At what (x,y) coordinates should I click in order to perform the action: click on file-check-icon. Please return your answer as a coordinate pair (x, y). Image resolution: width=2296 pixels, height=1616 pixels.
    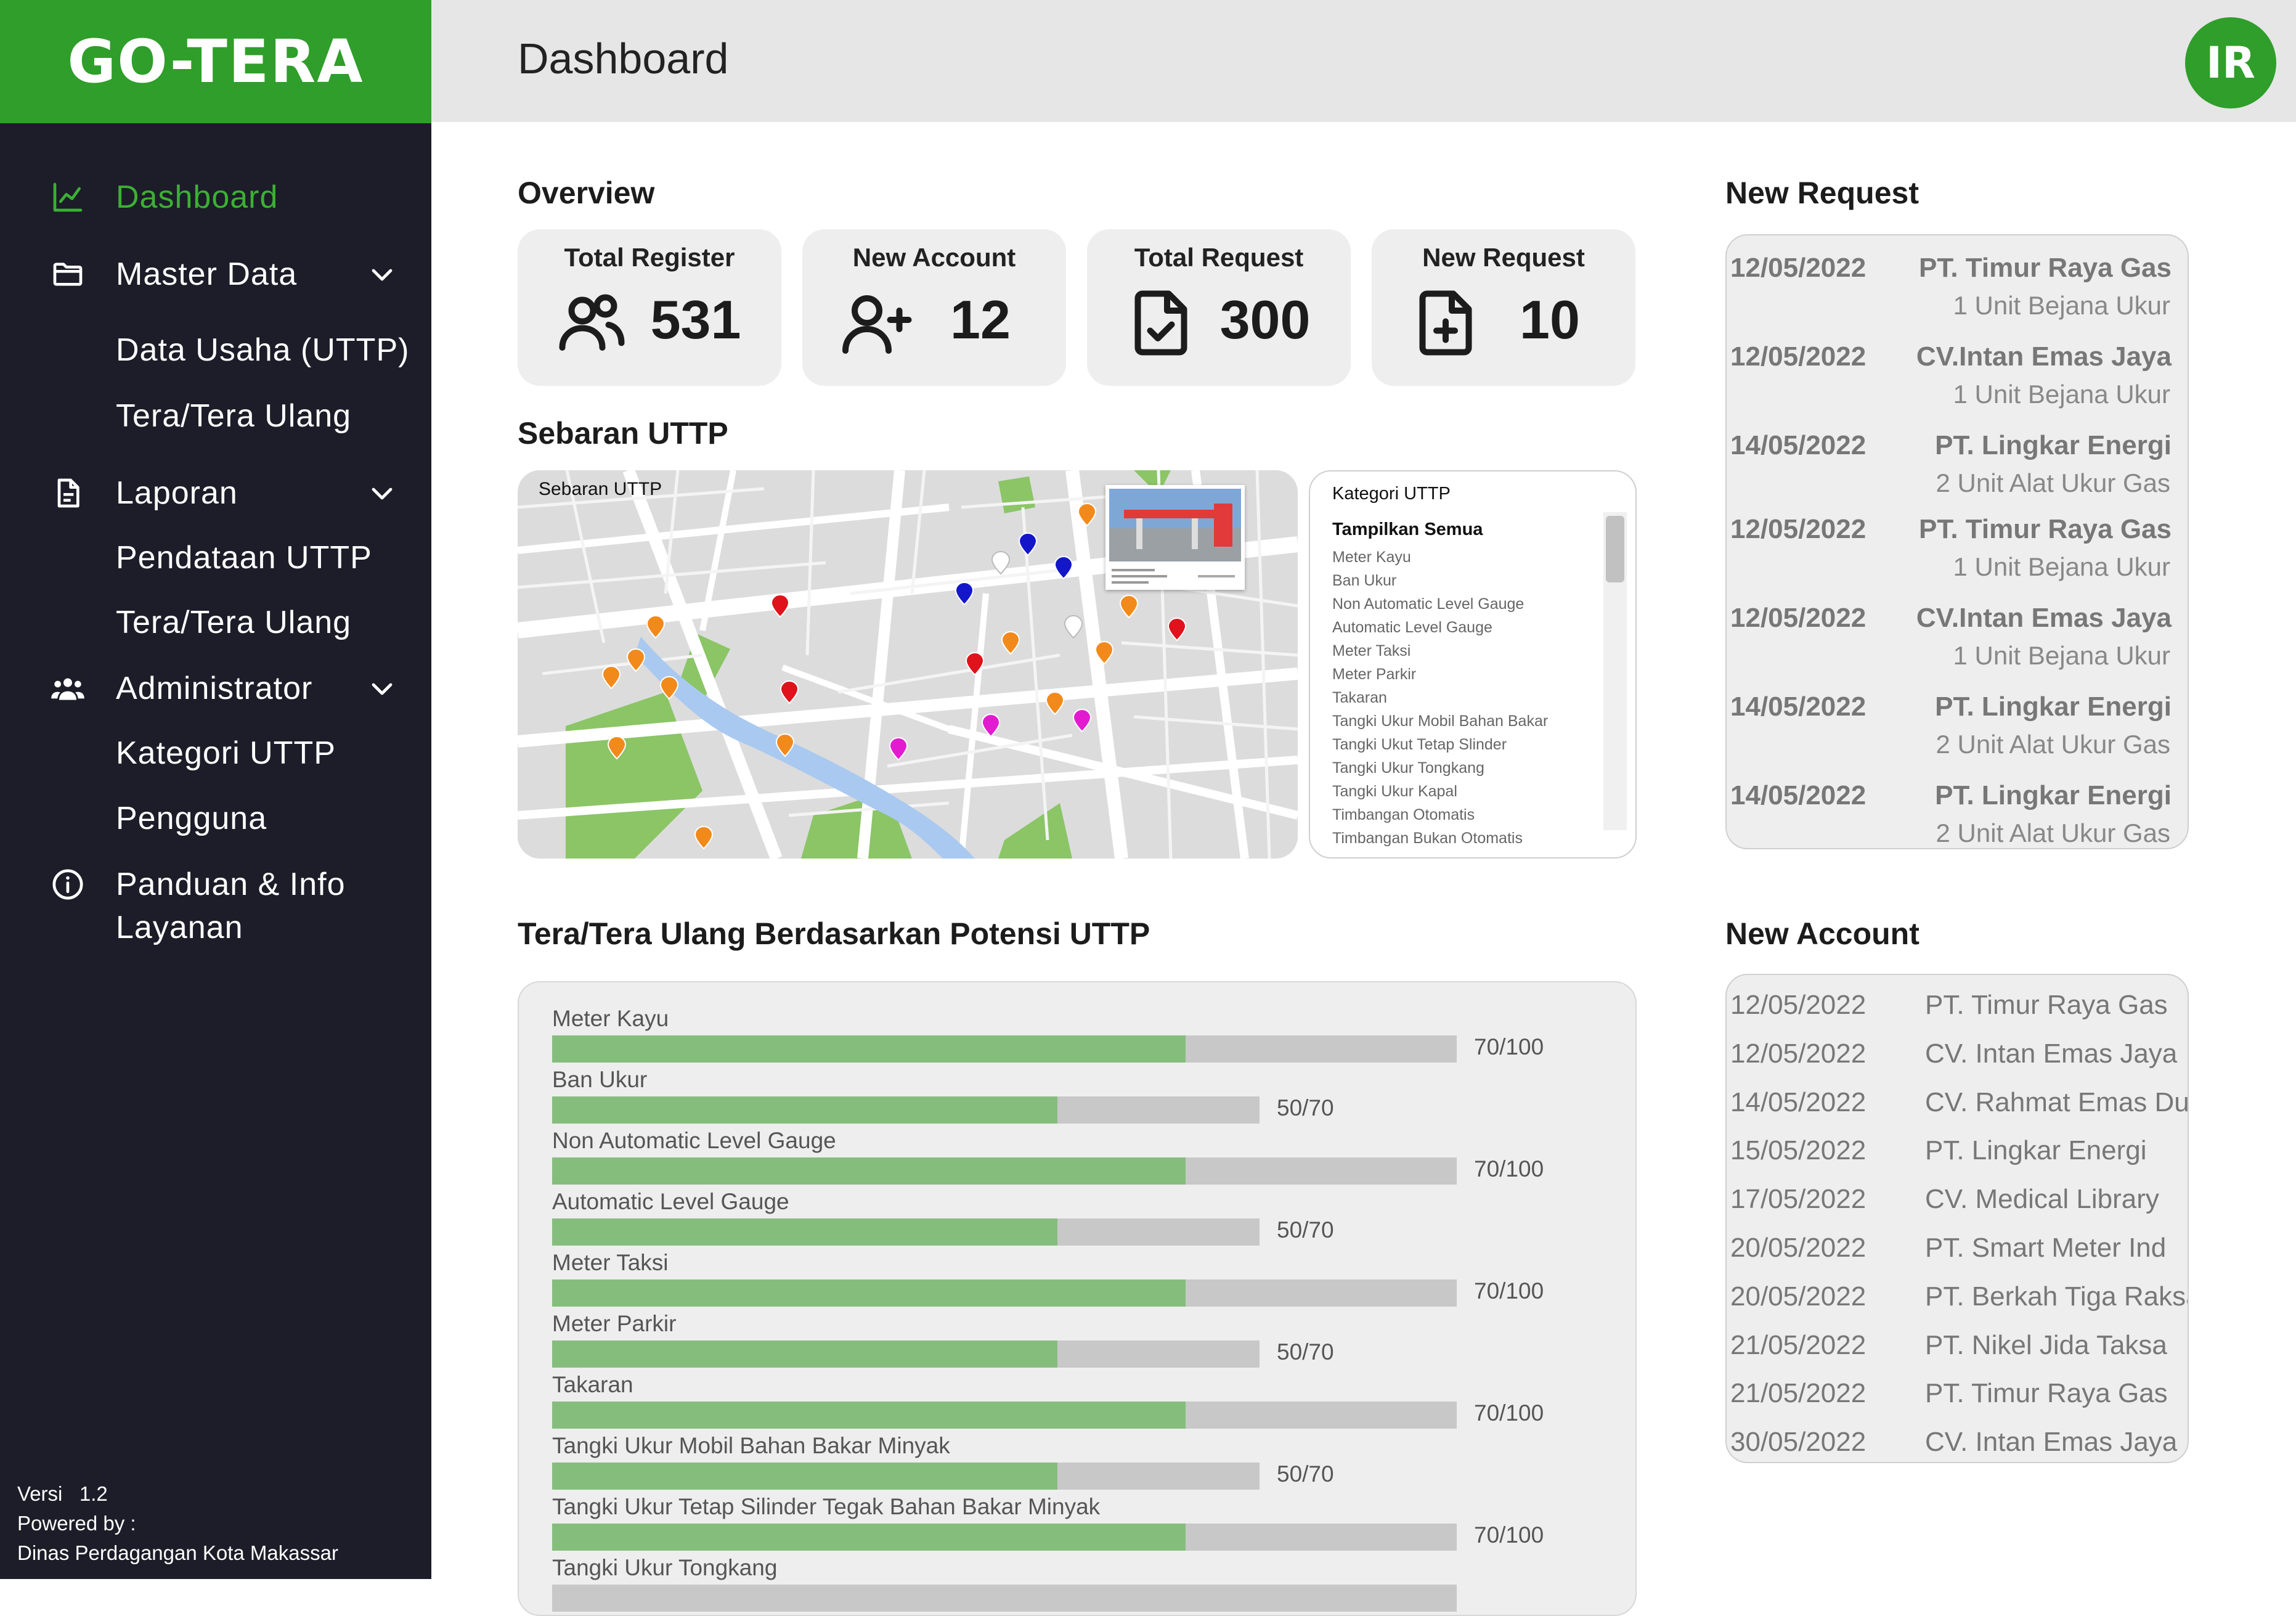
    Looking at the image, I should click on (1161, 323).